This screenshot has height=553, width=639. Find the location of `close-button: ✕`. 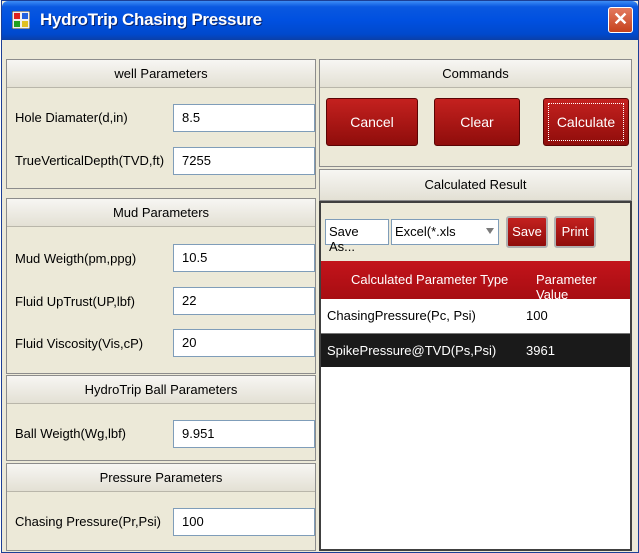

close-button: ✕ is located at coordinates (620, 20).